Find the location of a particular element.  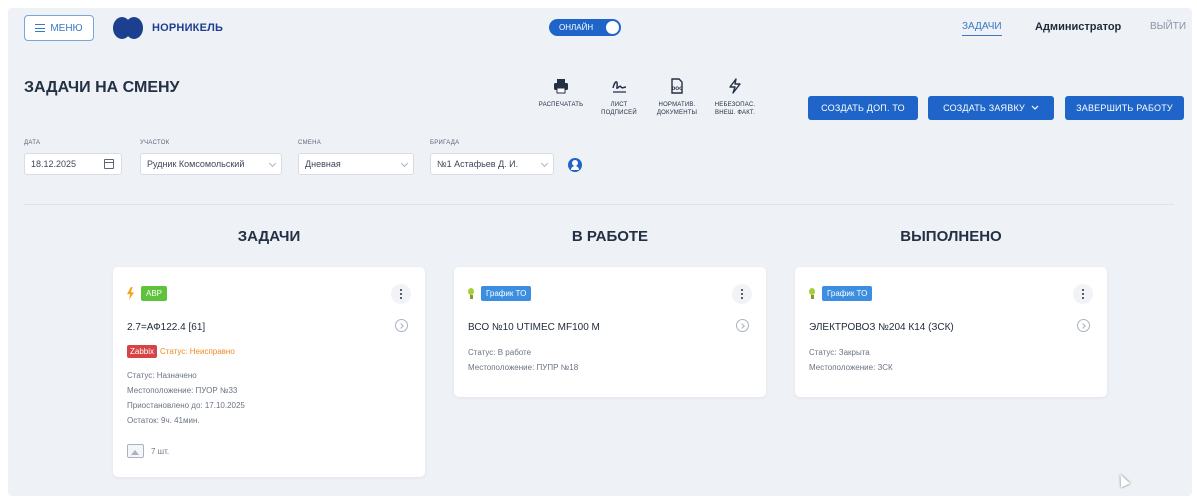

type-badge: АВР is located at coordinates (154, 293).